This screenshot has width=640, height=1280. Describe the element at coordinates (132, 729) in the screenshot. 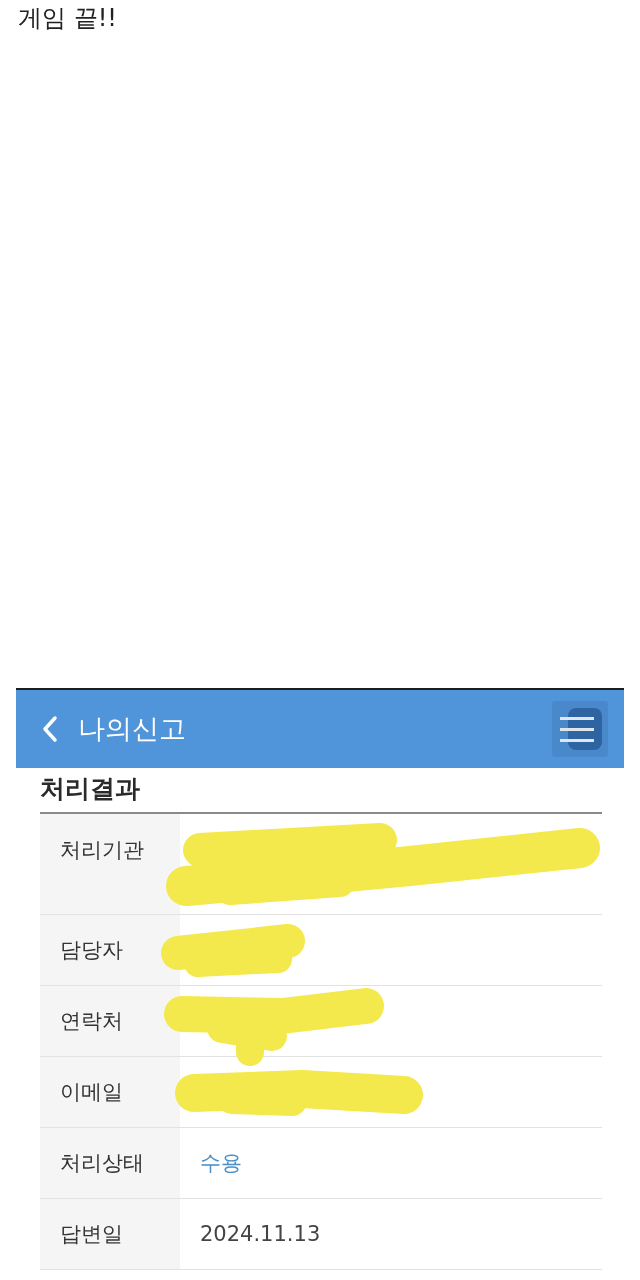

I see `header-title: 나의신고` at that location.